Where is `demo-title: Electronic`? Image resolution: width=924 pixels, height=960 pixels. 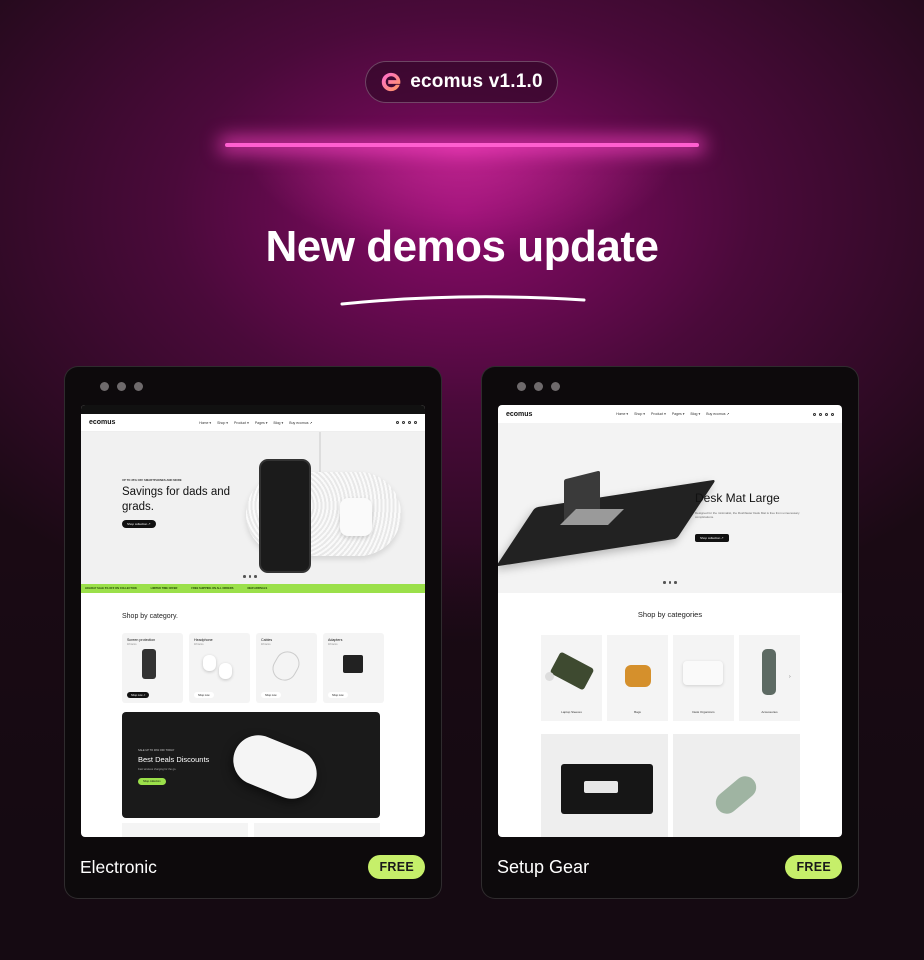 demo-title: Electronic is located at coordinates (118, 867).